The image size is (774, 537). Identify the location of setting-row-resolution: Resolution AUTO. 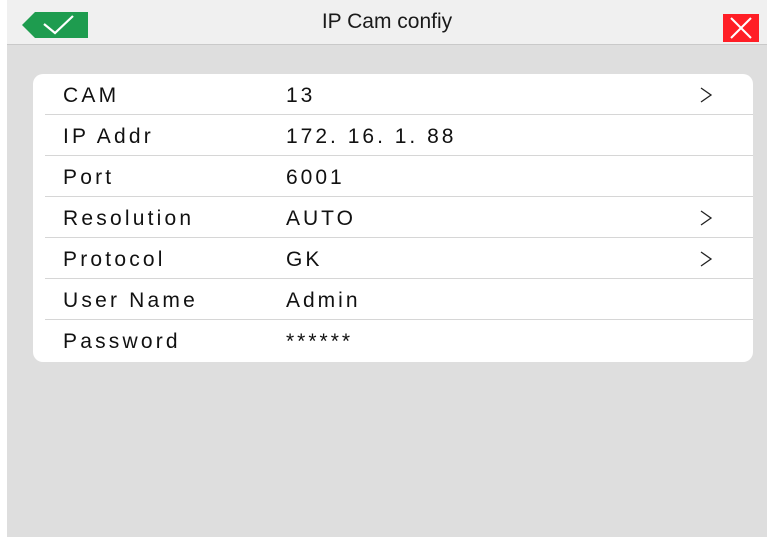
(393, 217).